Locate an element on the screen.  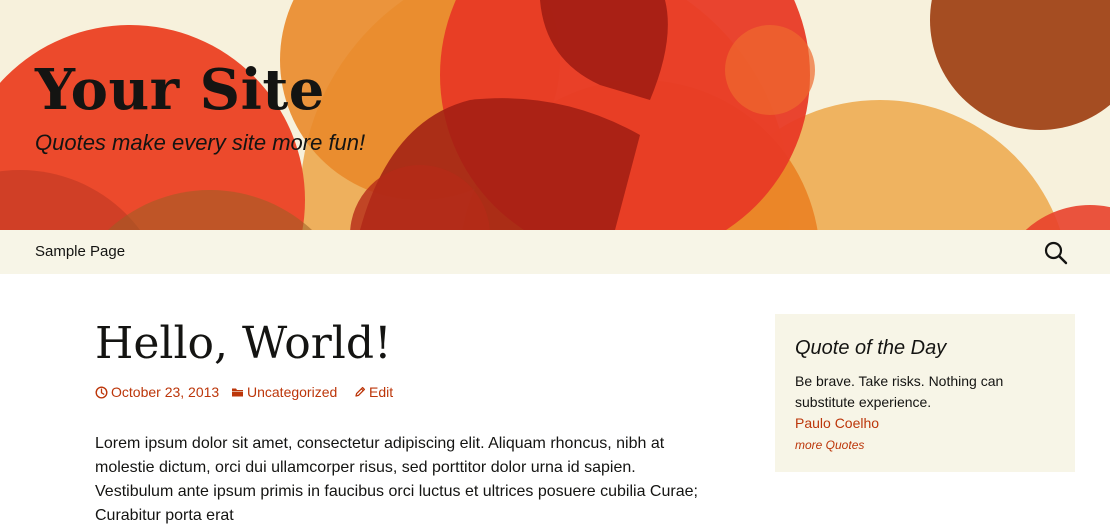
main-navigation: Sample Page is located at coordinates (555, 252).